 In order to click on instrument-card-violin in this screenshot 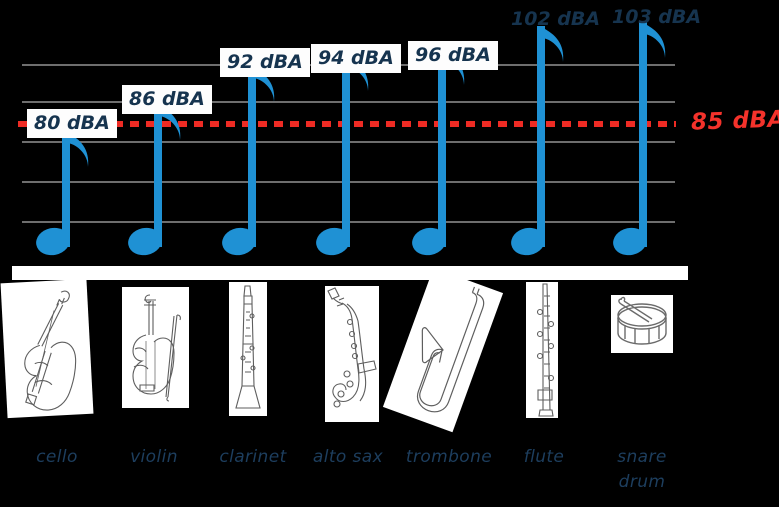, I will do `click(155, 347)`.